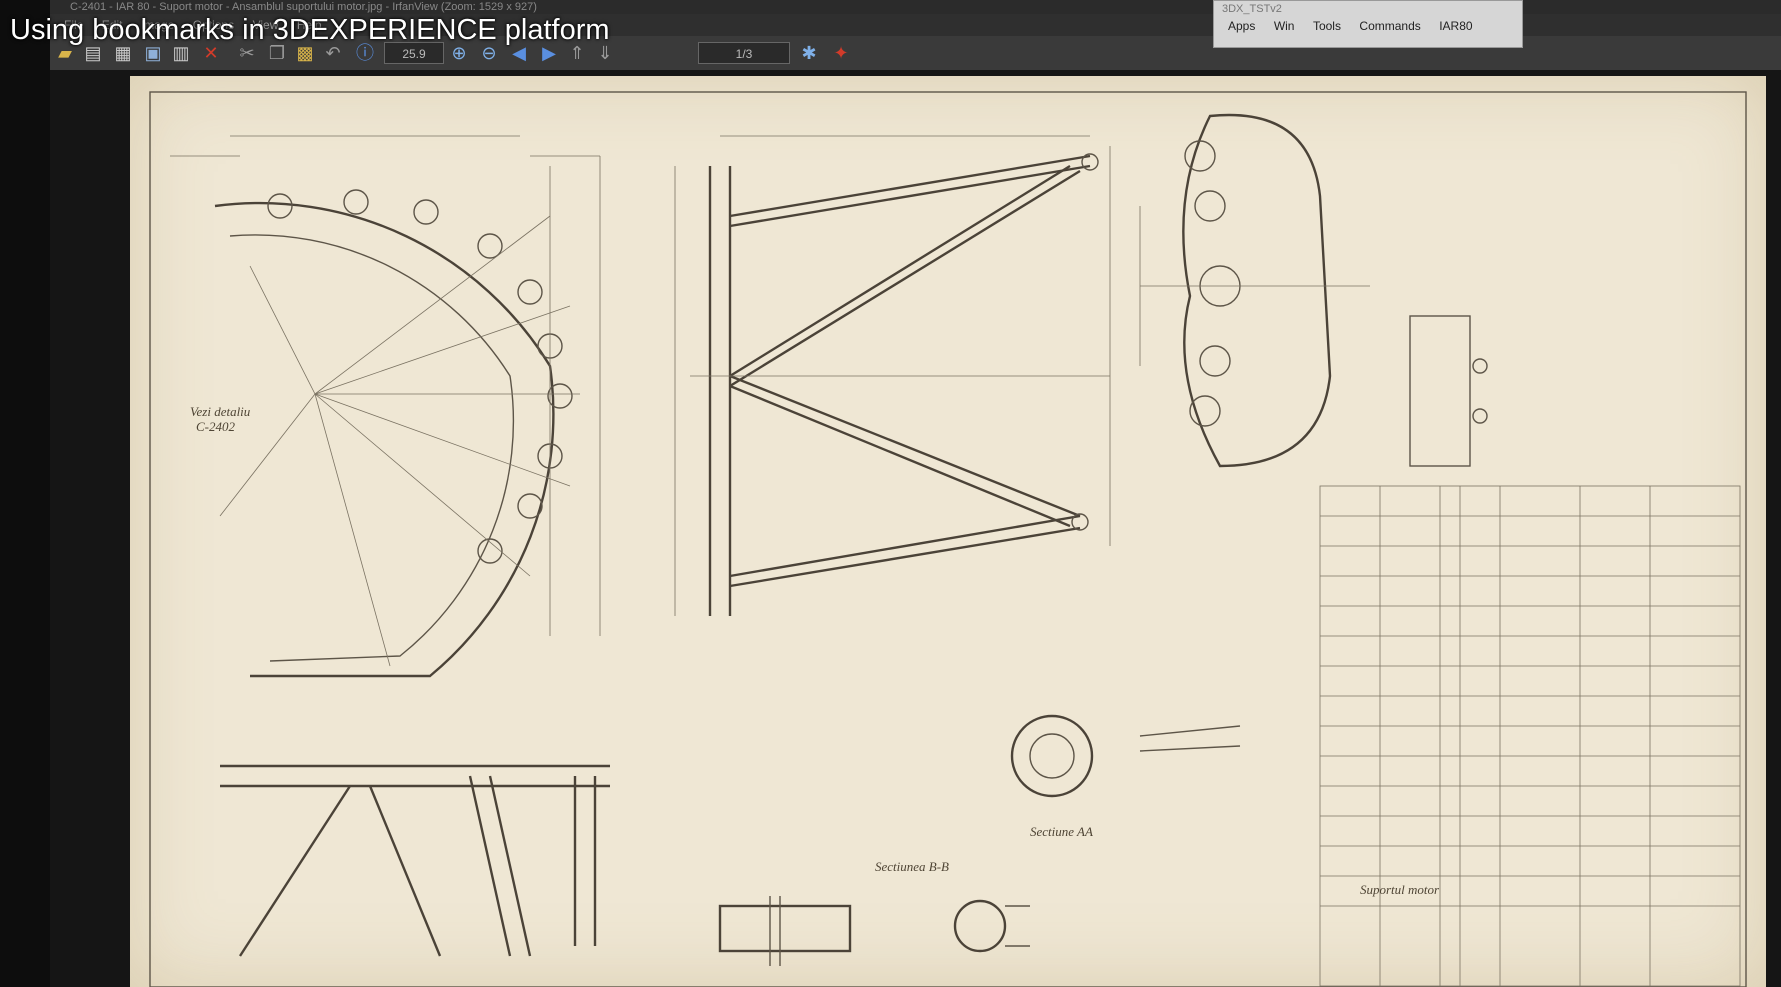 This screenshot has width=1781, height=987. What do you see at coordinates (216, 426) in the screenshot?
I see `detaliu-ref-label: C-2402` at bounding box center [216, 426].